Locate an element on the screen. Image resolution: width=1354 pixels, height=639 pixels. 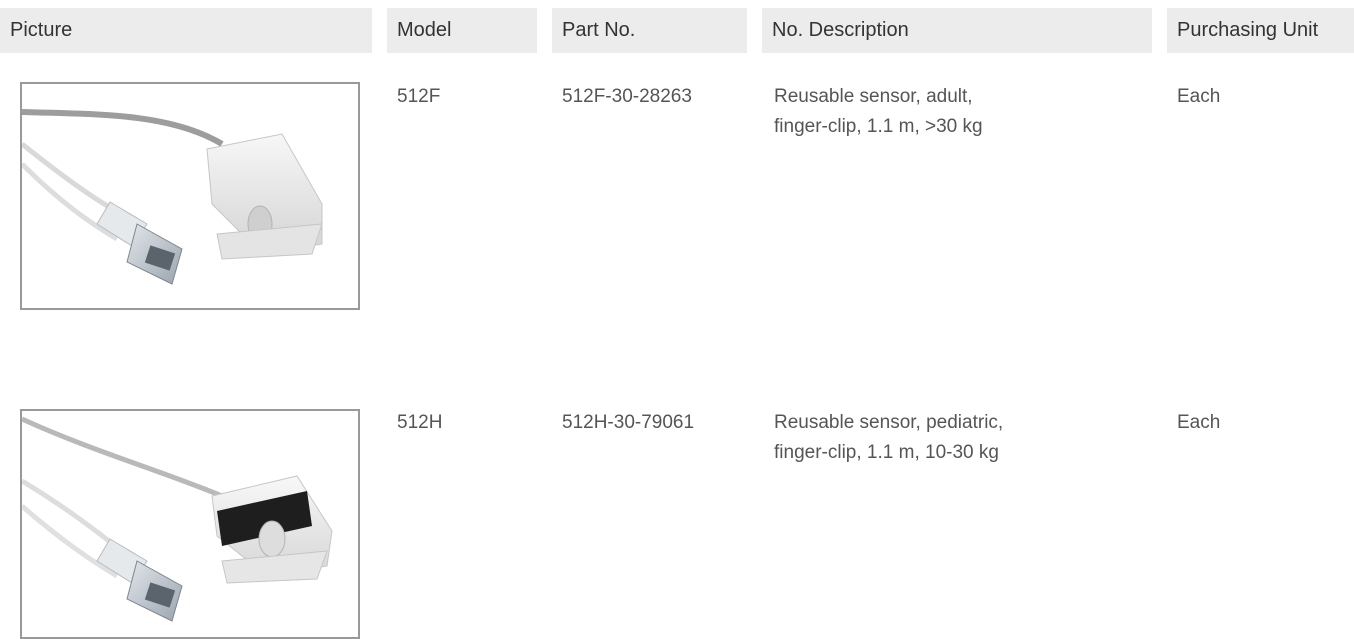
header-purchasing-unit: Purchasing Unit is located at coordinates (1260, 30).